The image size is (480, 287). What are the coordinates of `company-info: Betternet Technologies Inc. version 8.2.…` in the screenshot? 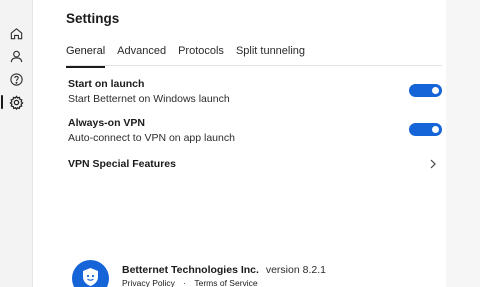 It's located at (224, 270).